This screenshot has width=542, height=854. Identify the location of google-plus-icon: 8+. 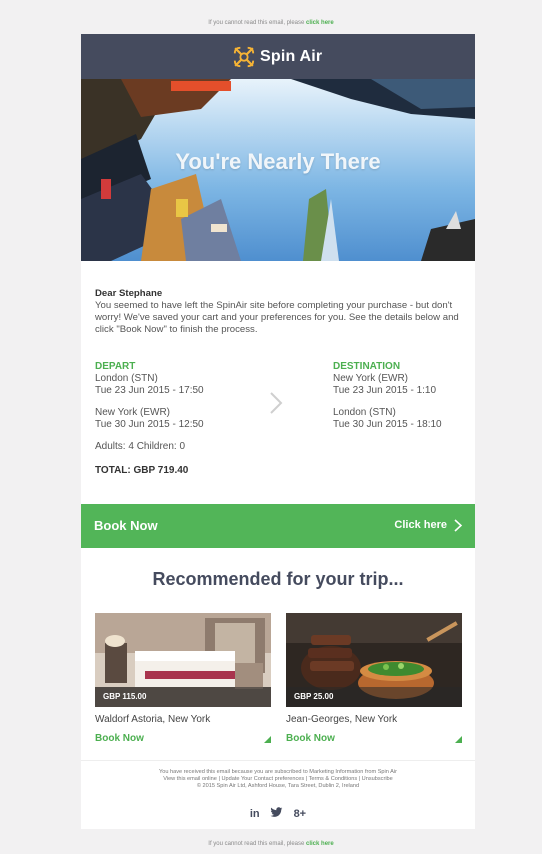
(300, 814).